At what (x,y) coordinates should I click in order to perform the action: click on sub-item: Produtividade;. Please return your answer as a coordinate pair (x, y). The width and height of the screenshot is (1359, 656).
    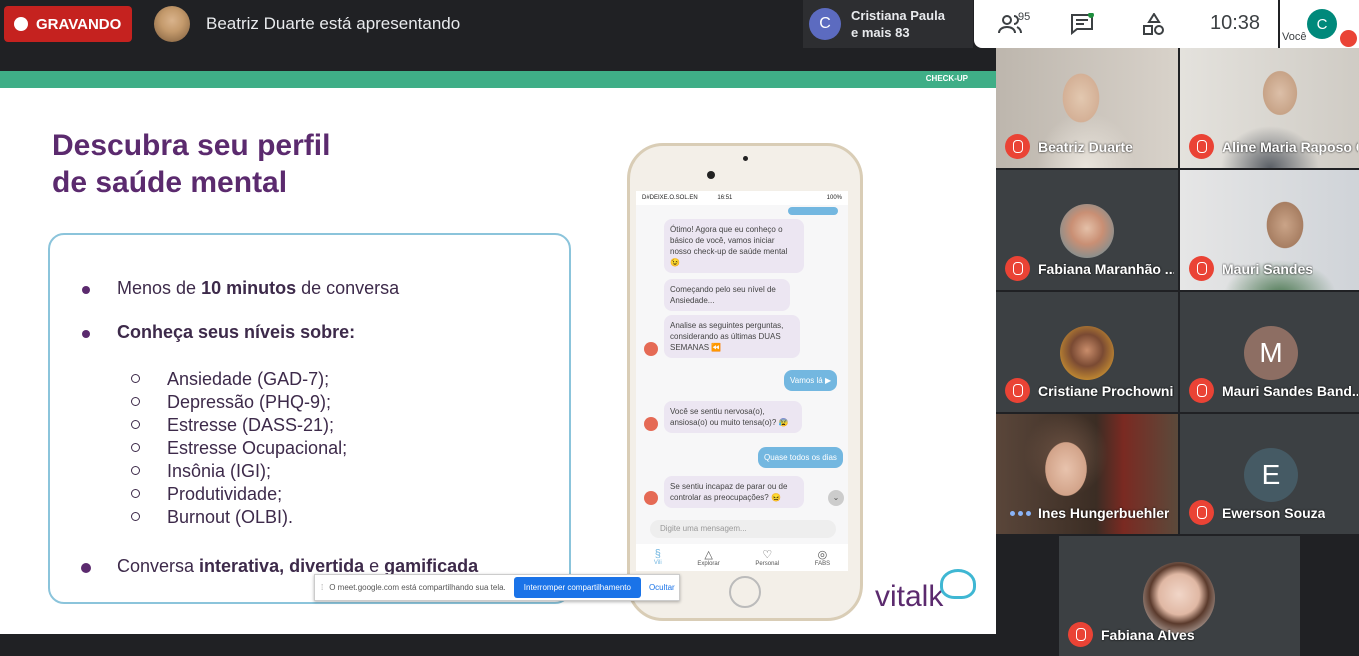
    Looking at the image, I should click on (225, 494).